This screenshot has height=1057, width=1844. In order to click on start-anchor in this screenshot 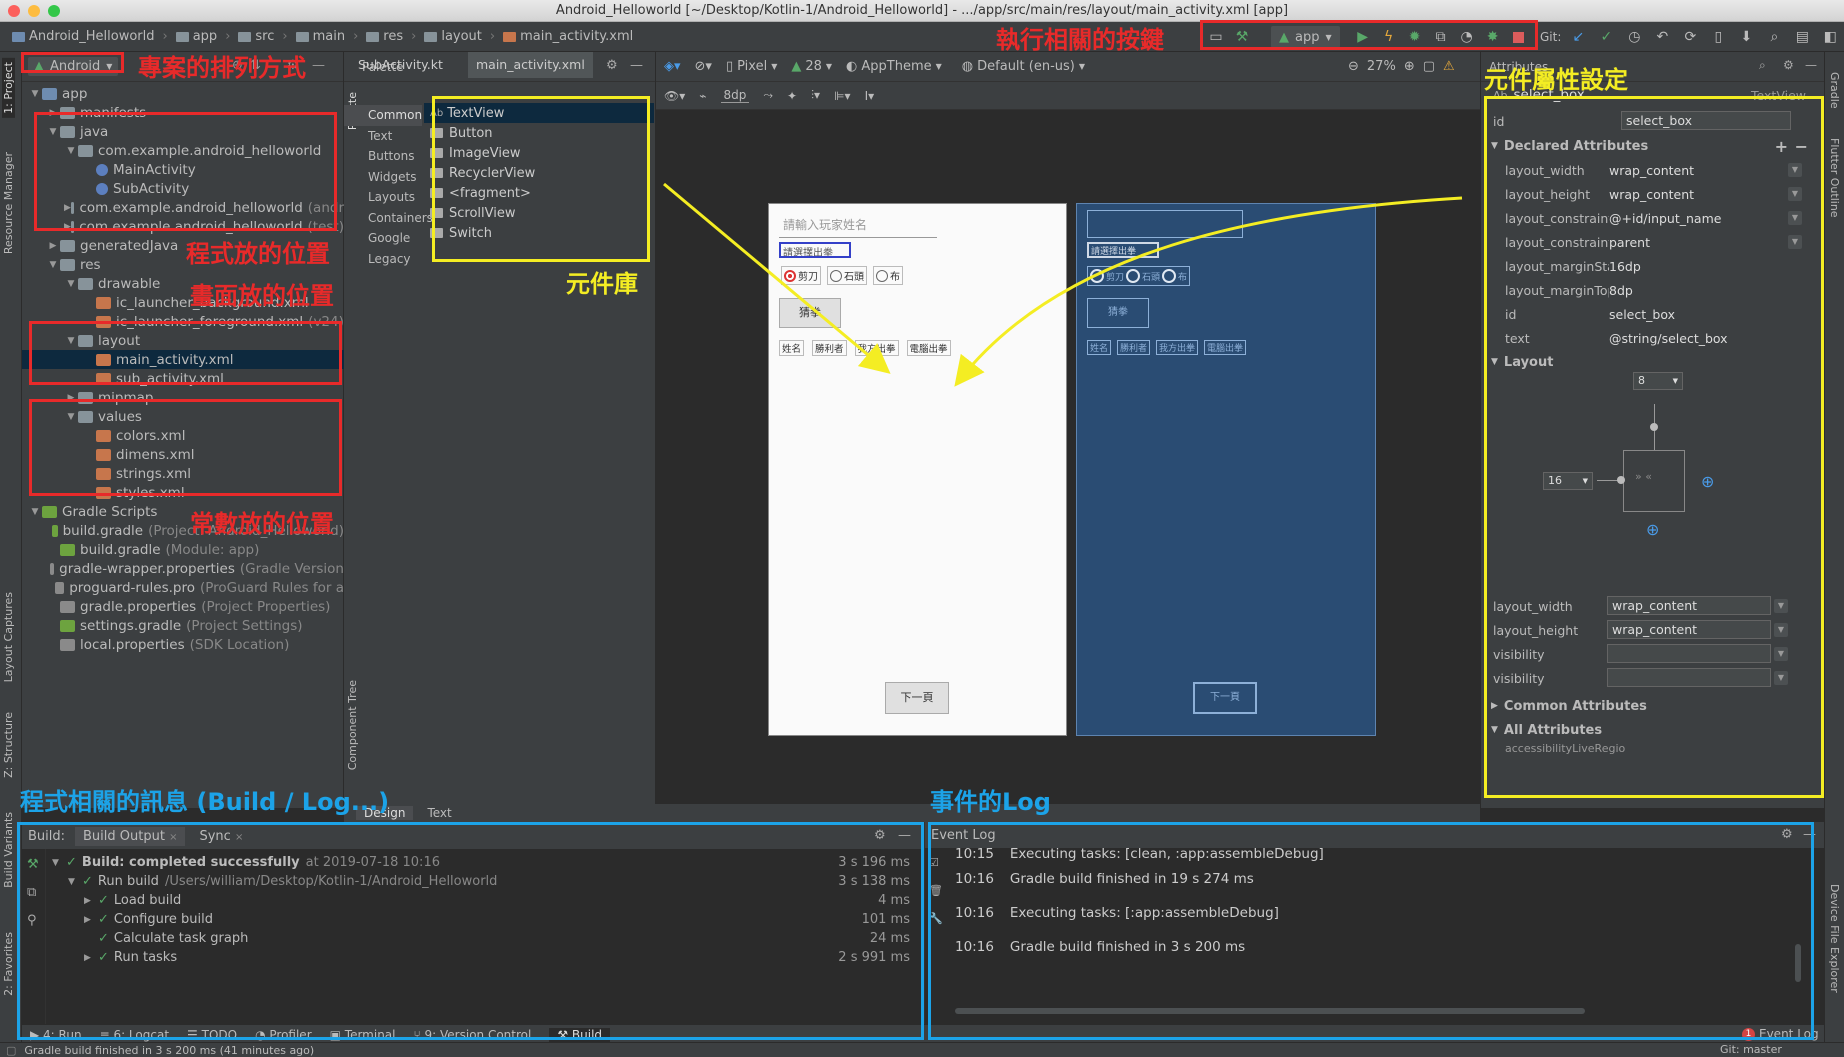, I will do `click(1621, 480)`.